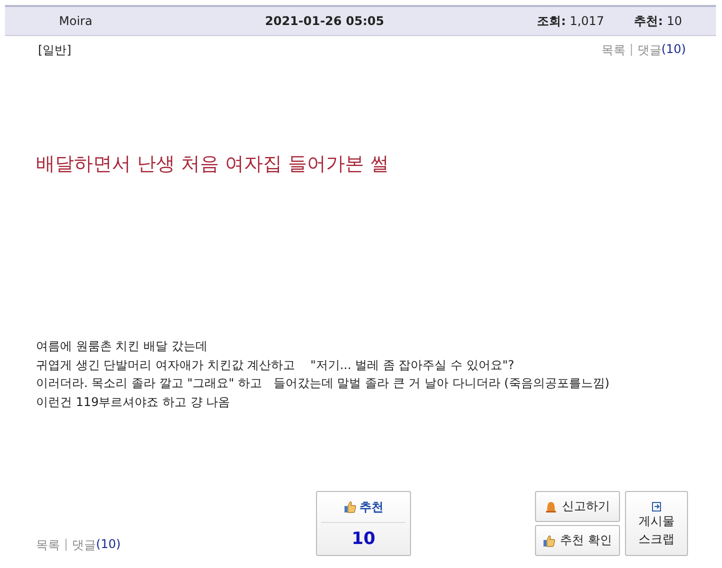  Describe the element at coordinates (76, 21) in the screenshot. I see `author-name: Moira` at that location.